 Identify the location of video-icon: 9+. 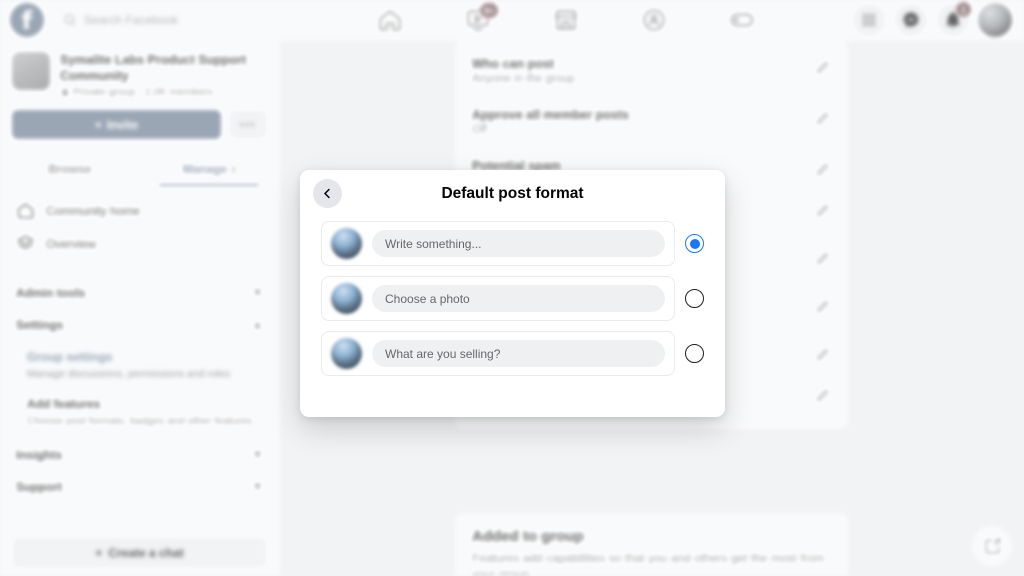
(482, 17).